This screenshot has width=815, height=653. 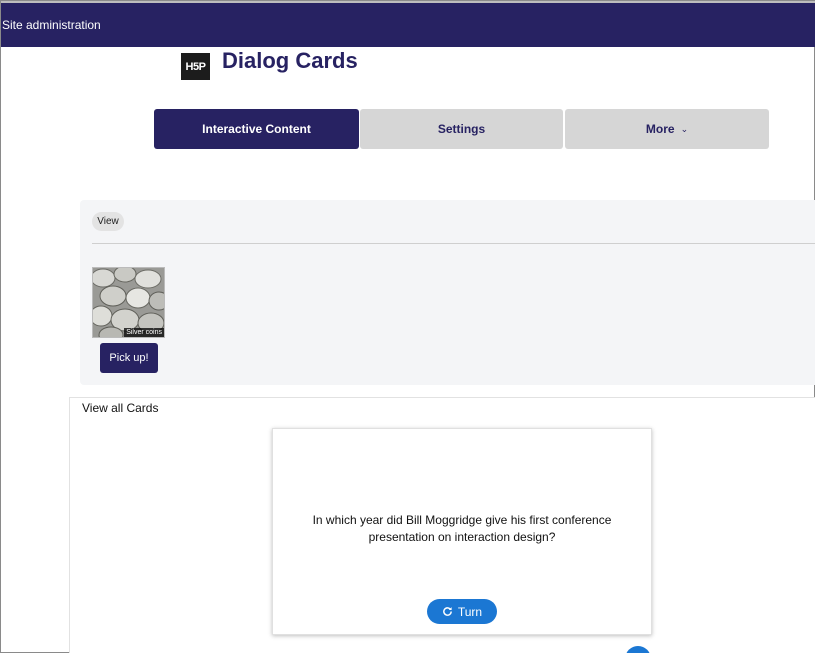 What do you see at coordinates (195, 66) in the screenshot?
I see `h5p-logo: H5P` at bounding box center [195, 66].